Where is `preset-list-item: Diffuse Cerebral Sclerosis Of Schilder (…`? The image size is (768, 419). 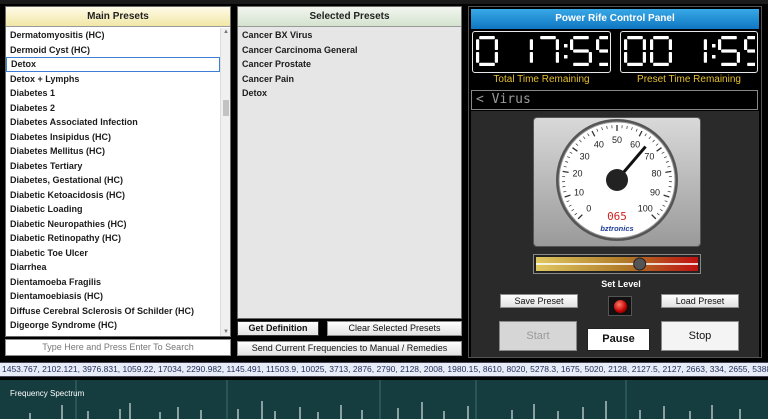
preset-list-item: Diffuse Cerebral Sclerosis Of Schilder (… is located at coordinates (113, 311).